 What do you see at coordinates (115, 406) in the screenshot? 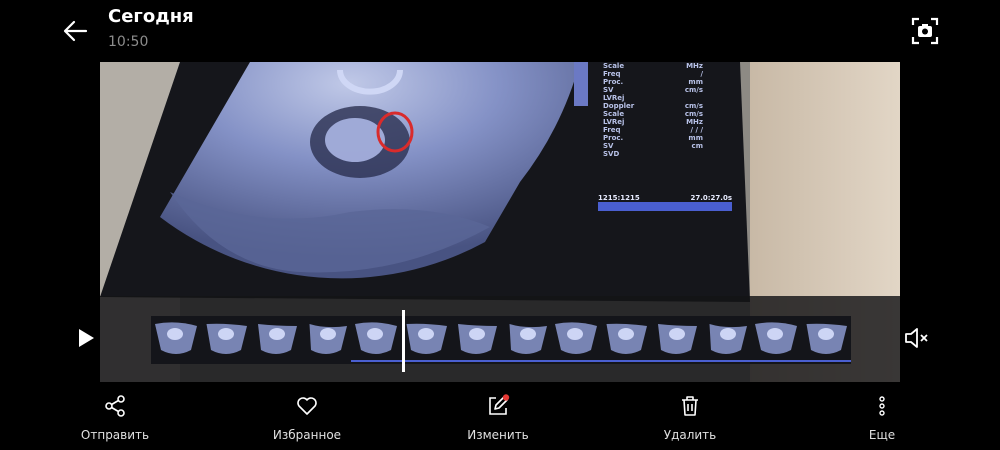
I see `share-icon` at bounding box center [115, 406].